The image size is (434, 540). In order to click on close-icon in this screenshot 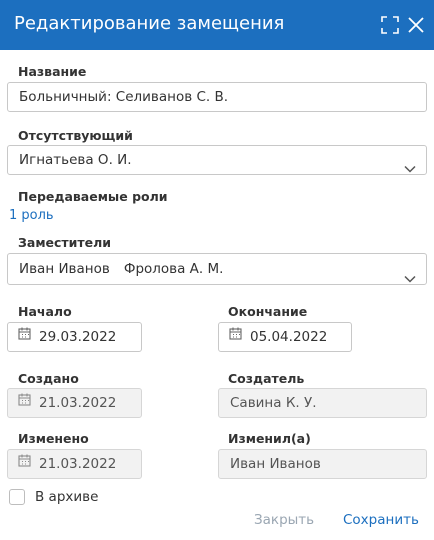, I will do `click(416, 25)`.